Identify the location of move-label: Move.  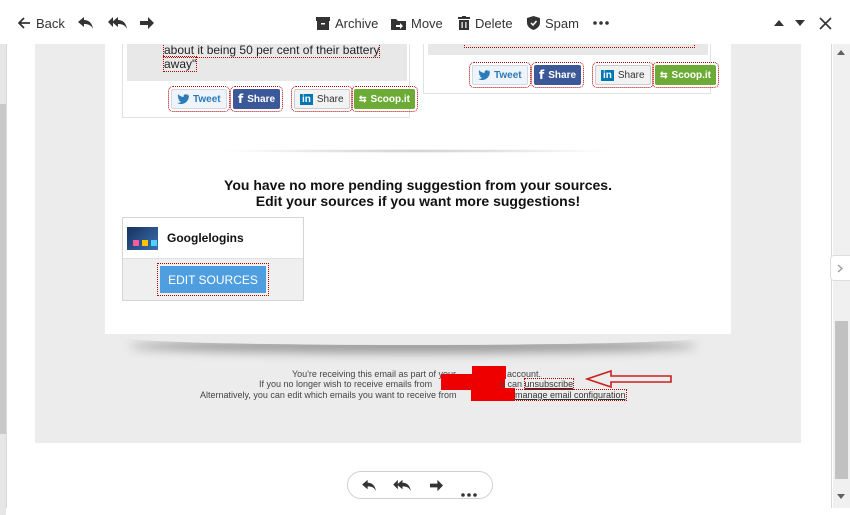
(427, 23).